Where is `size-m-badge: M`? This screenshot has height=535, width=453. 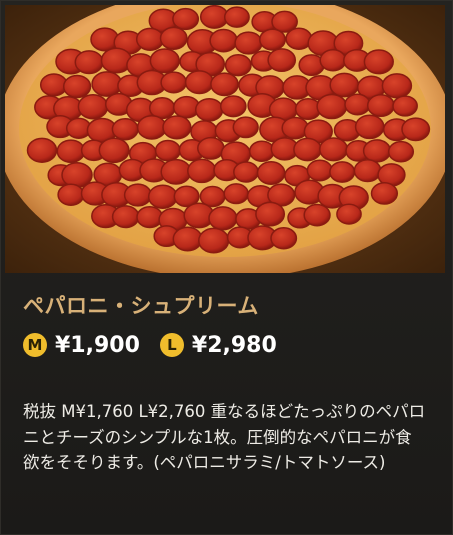
size-m-badge: M is located at coordinates (35, 345).